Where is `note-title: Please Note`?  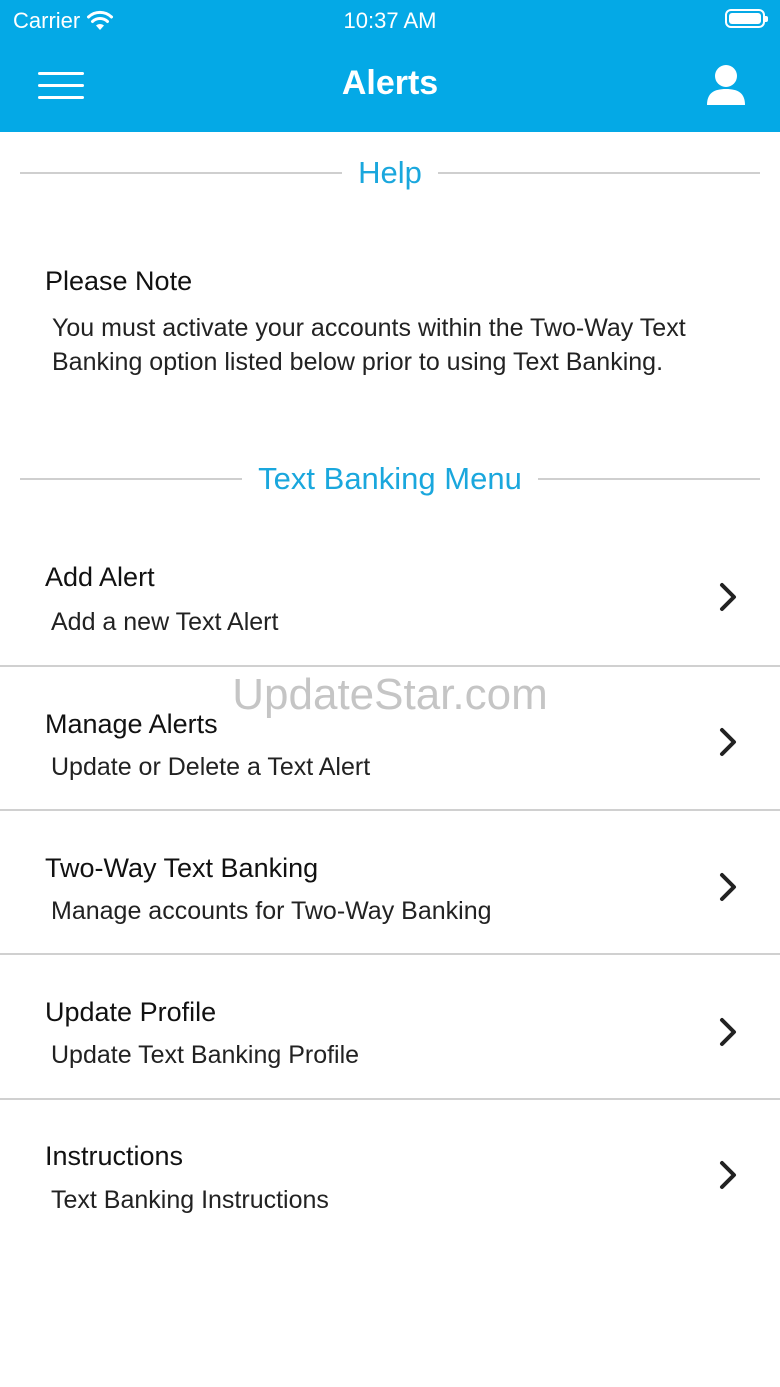 note-title: Please Note is located at coordinates (119, 281).